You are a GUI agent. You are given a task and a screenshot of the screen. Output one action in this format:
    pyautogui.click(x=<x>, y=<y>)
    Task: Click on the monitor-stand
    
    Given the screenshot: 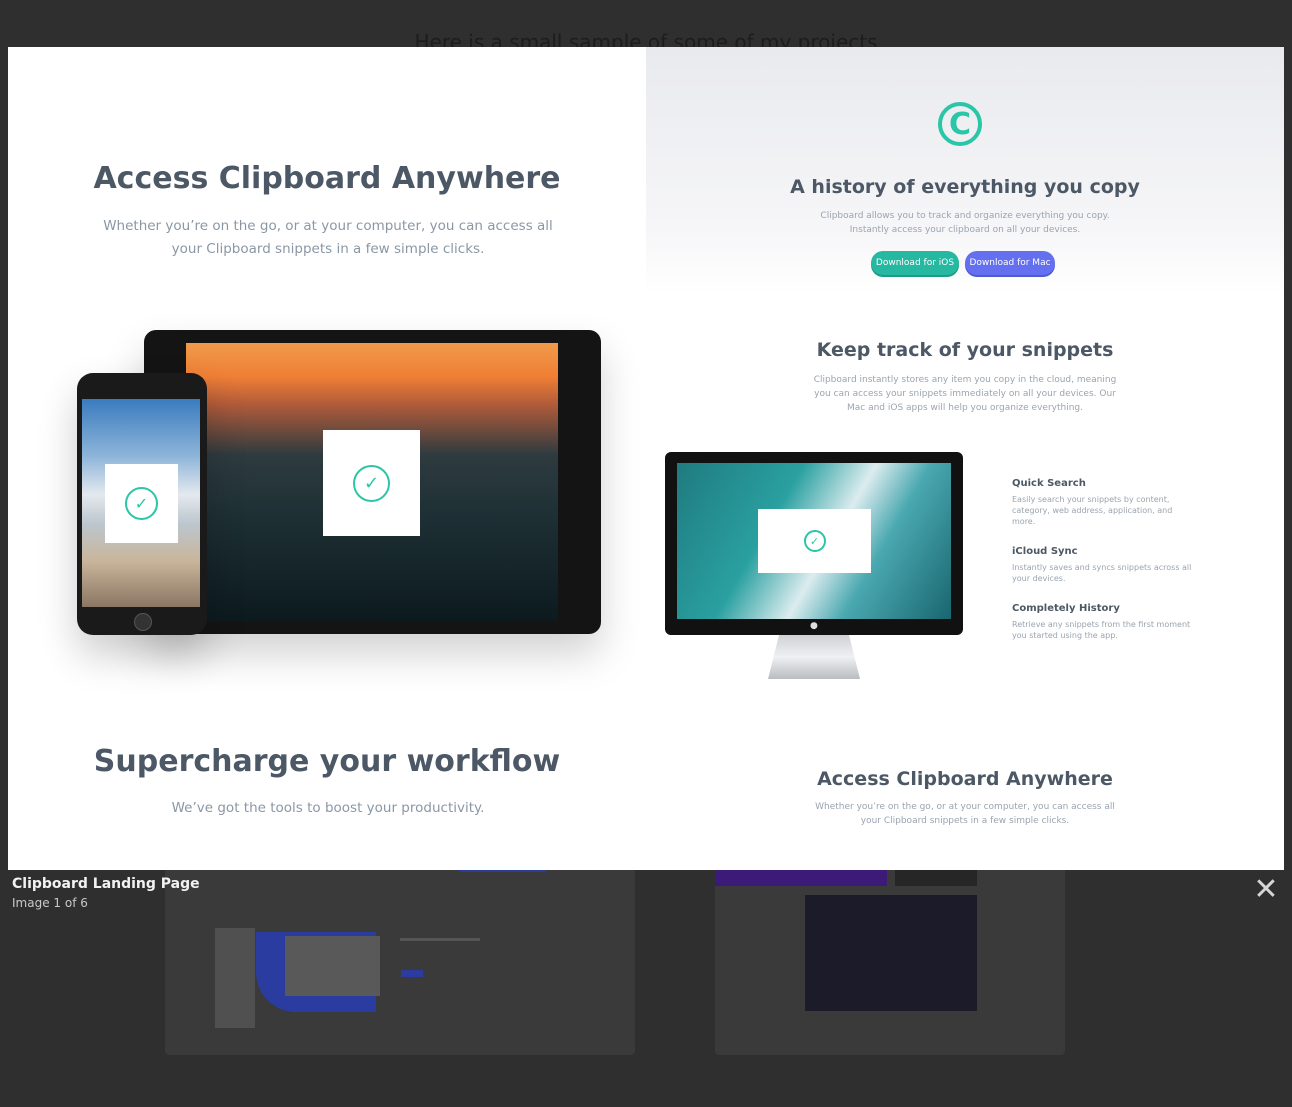 What is the action you would take?
    pyautogui.click(x=814, y=657)
    